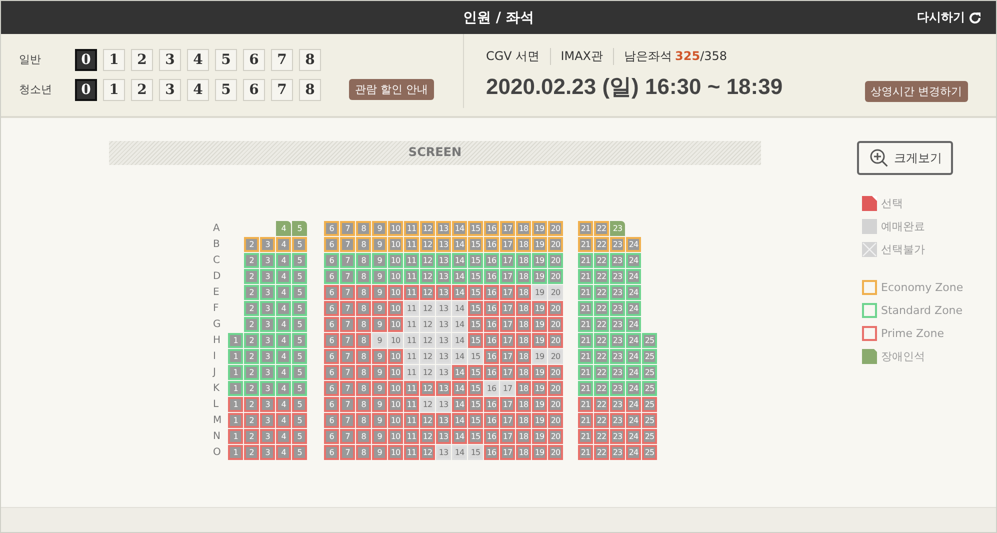 This screenshot has height=533, width=997. Describe the element at coordinates (443, 420) in the screenshot. I see `seat: 13` at that location.